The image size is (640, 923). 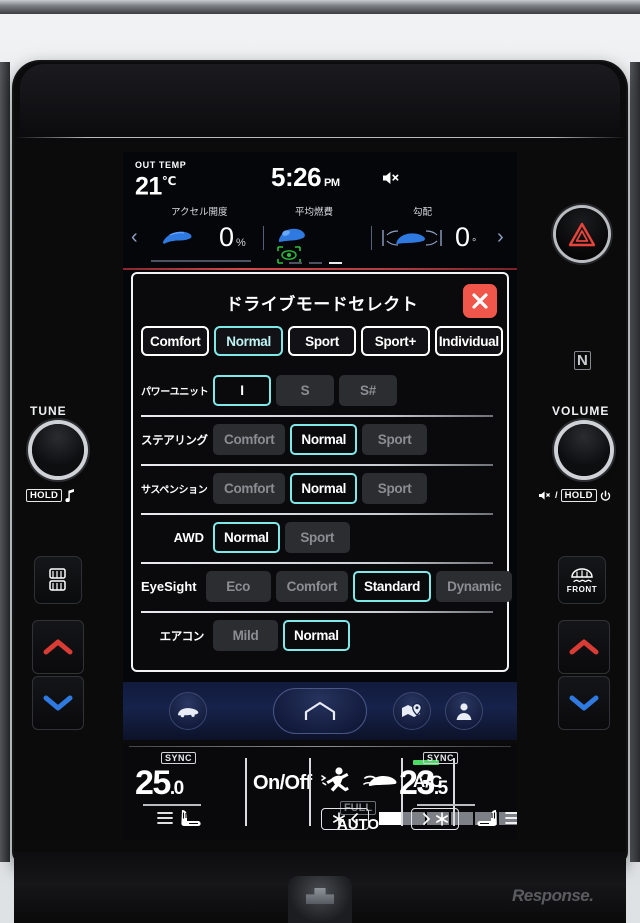 What do you see at coordinates (368, 390) in the screenshot?
I see `setting-option: S#` at bounding box center [368, 390].